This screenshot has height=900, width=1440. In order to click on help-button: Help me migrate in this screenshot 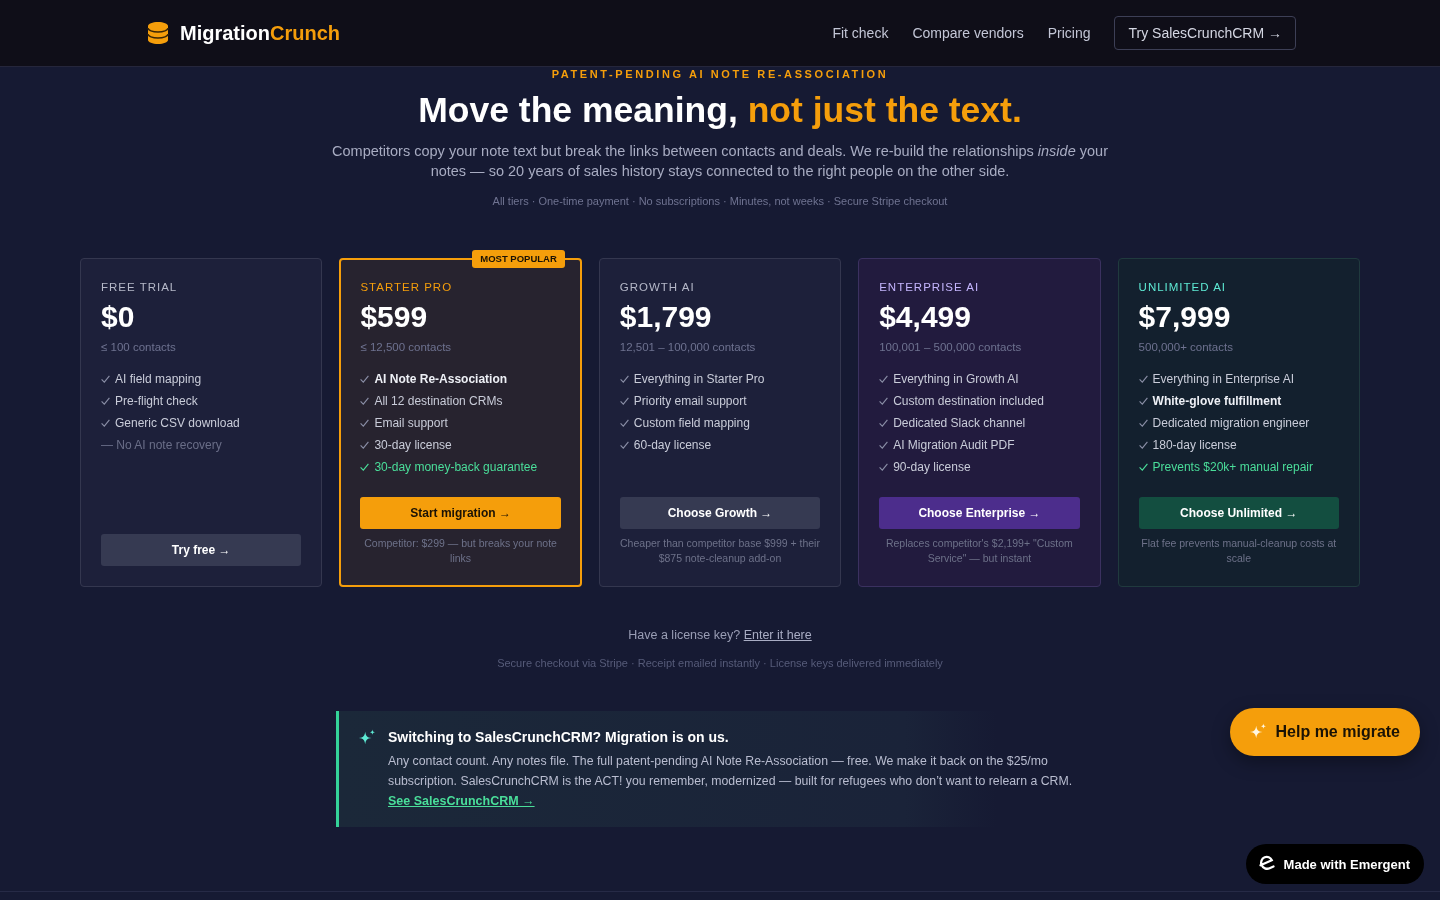, I will do `click(1324, 732)`.